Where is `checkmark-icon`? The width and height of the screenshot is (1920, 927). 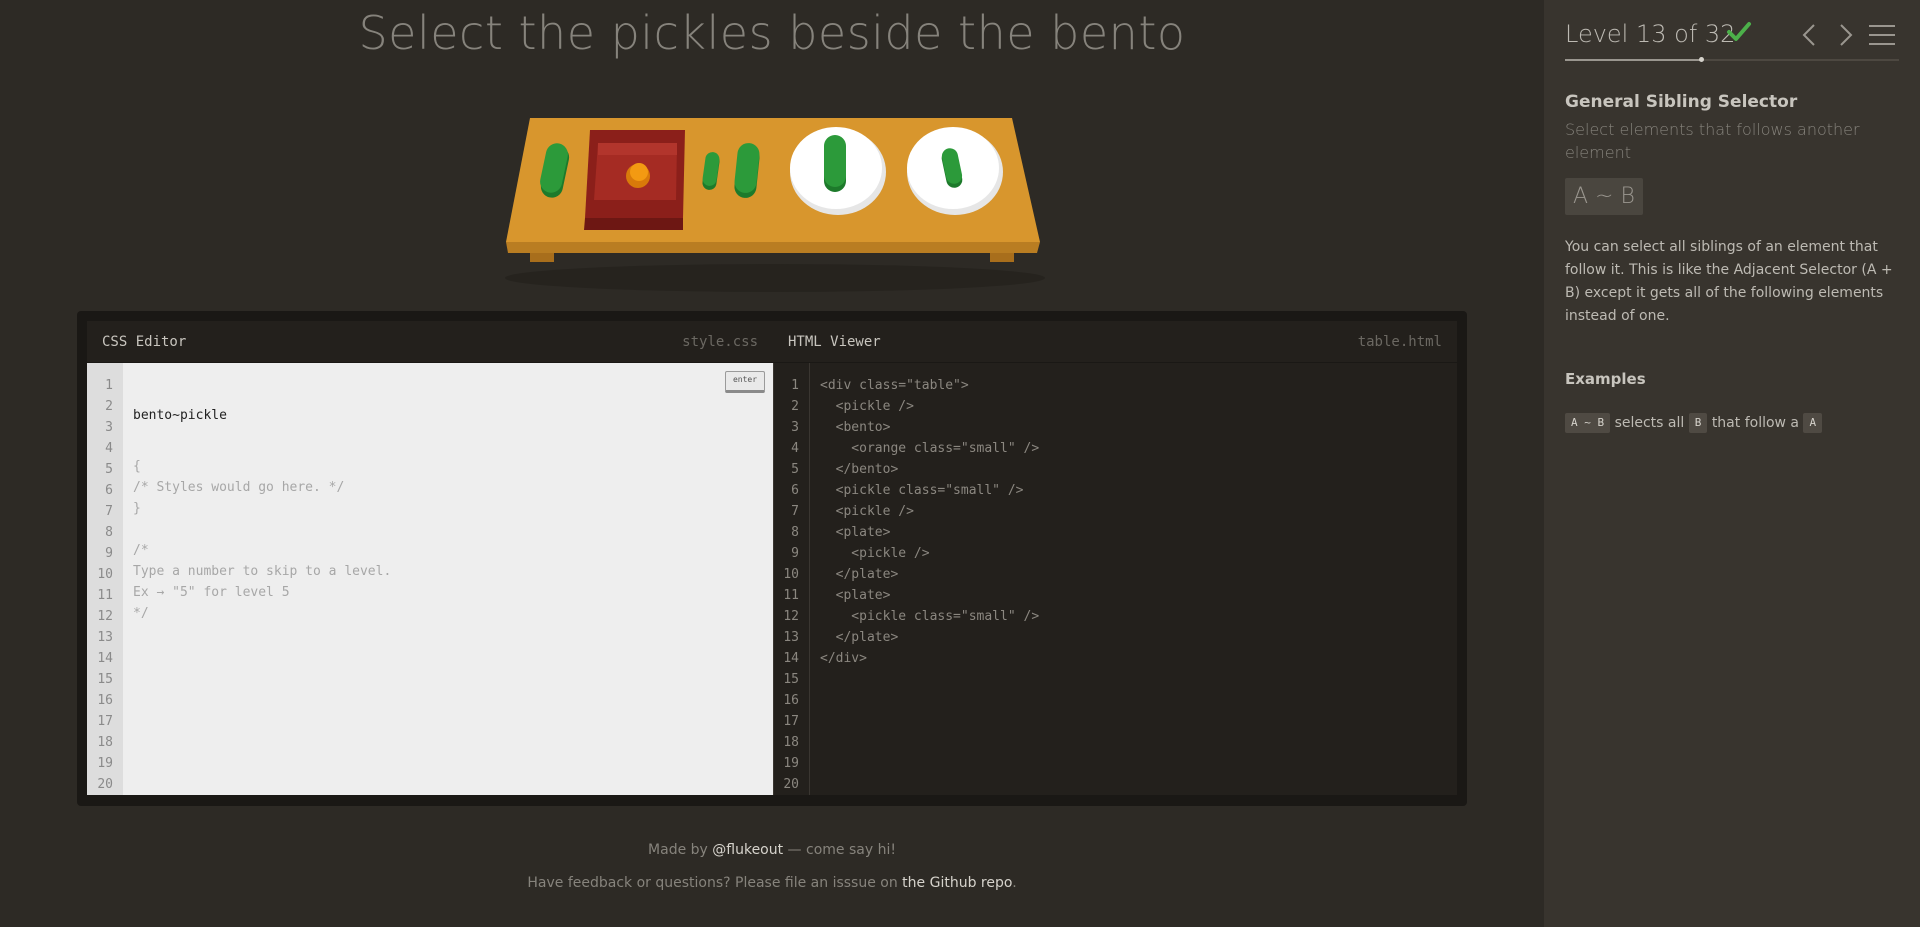
checkmark-icon is located at coordinates (1739, 31).